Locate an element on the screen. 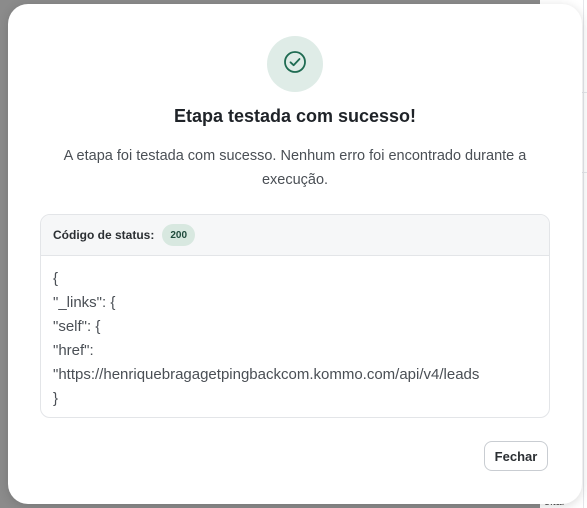  close-button: Fechar is located at coordinates (516, 456).